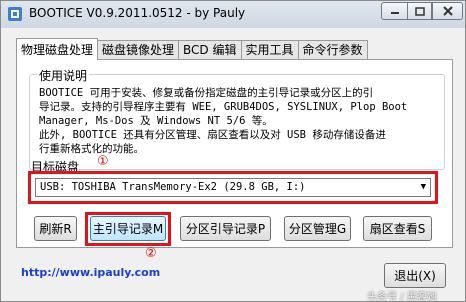  Describe the element at coordinates (128, 229) in the screenshot. I see `highlight-box-mbr` at that location.